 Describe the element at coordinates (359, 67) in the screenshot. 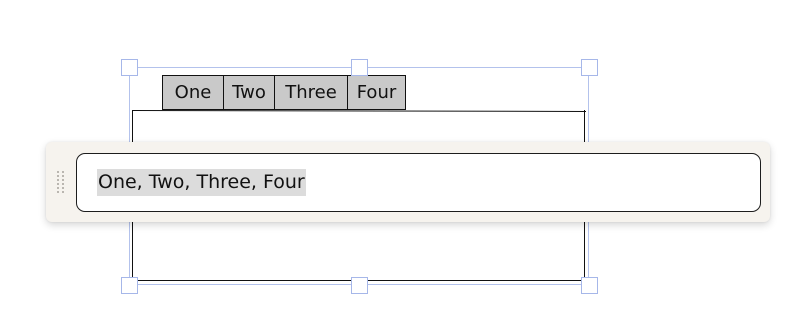

I see `resize-handle-top-center` at that location.